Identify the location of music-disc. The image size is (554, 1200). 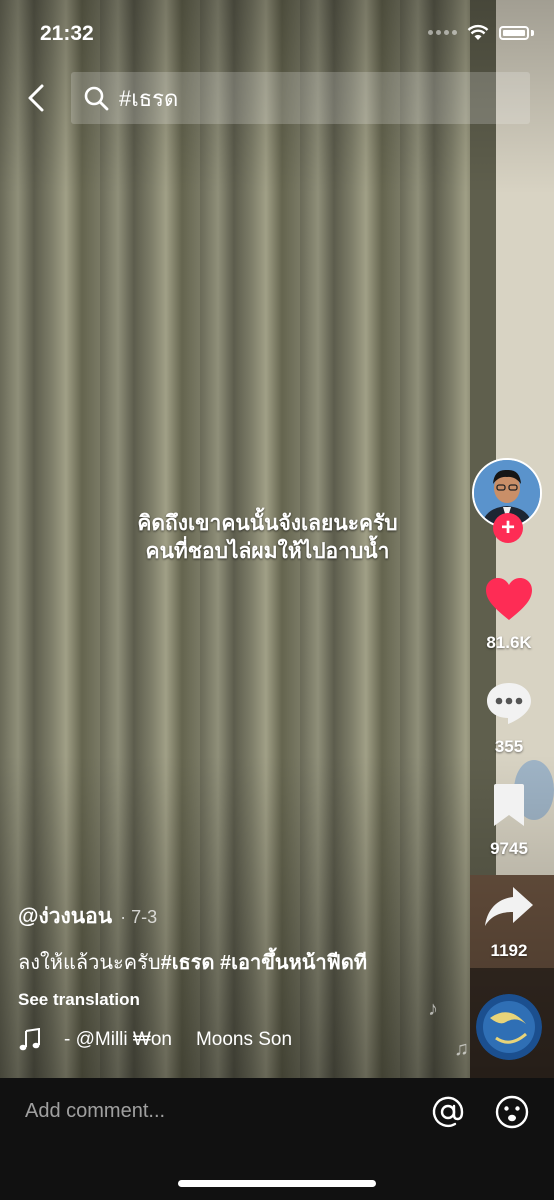
(509, 1027).